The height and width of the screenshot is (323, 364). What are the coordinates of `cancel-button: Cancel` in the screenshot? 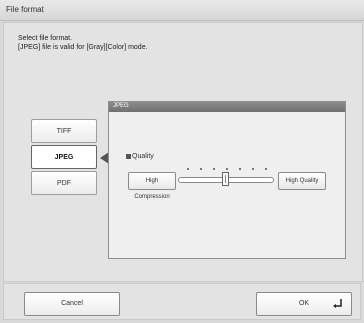 It's located at (72, 304).